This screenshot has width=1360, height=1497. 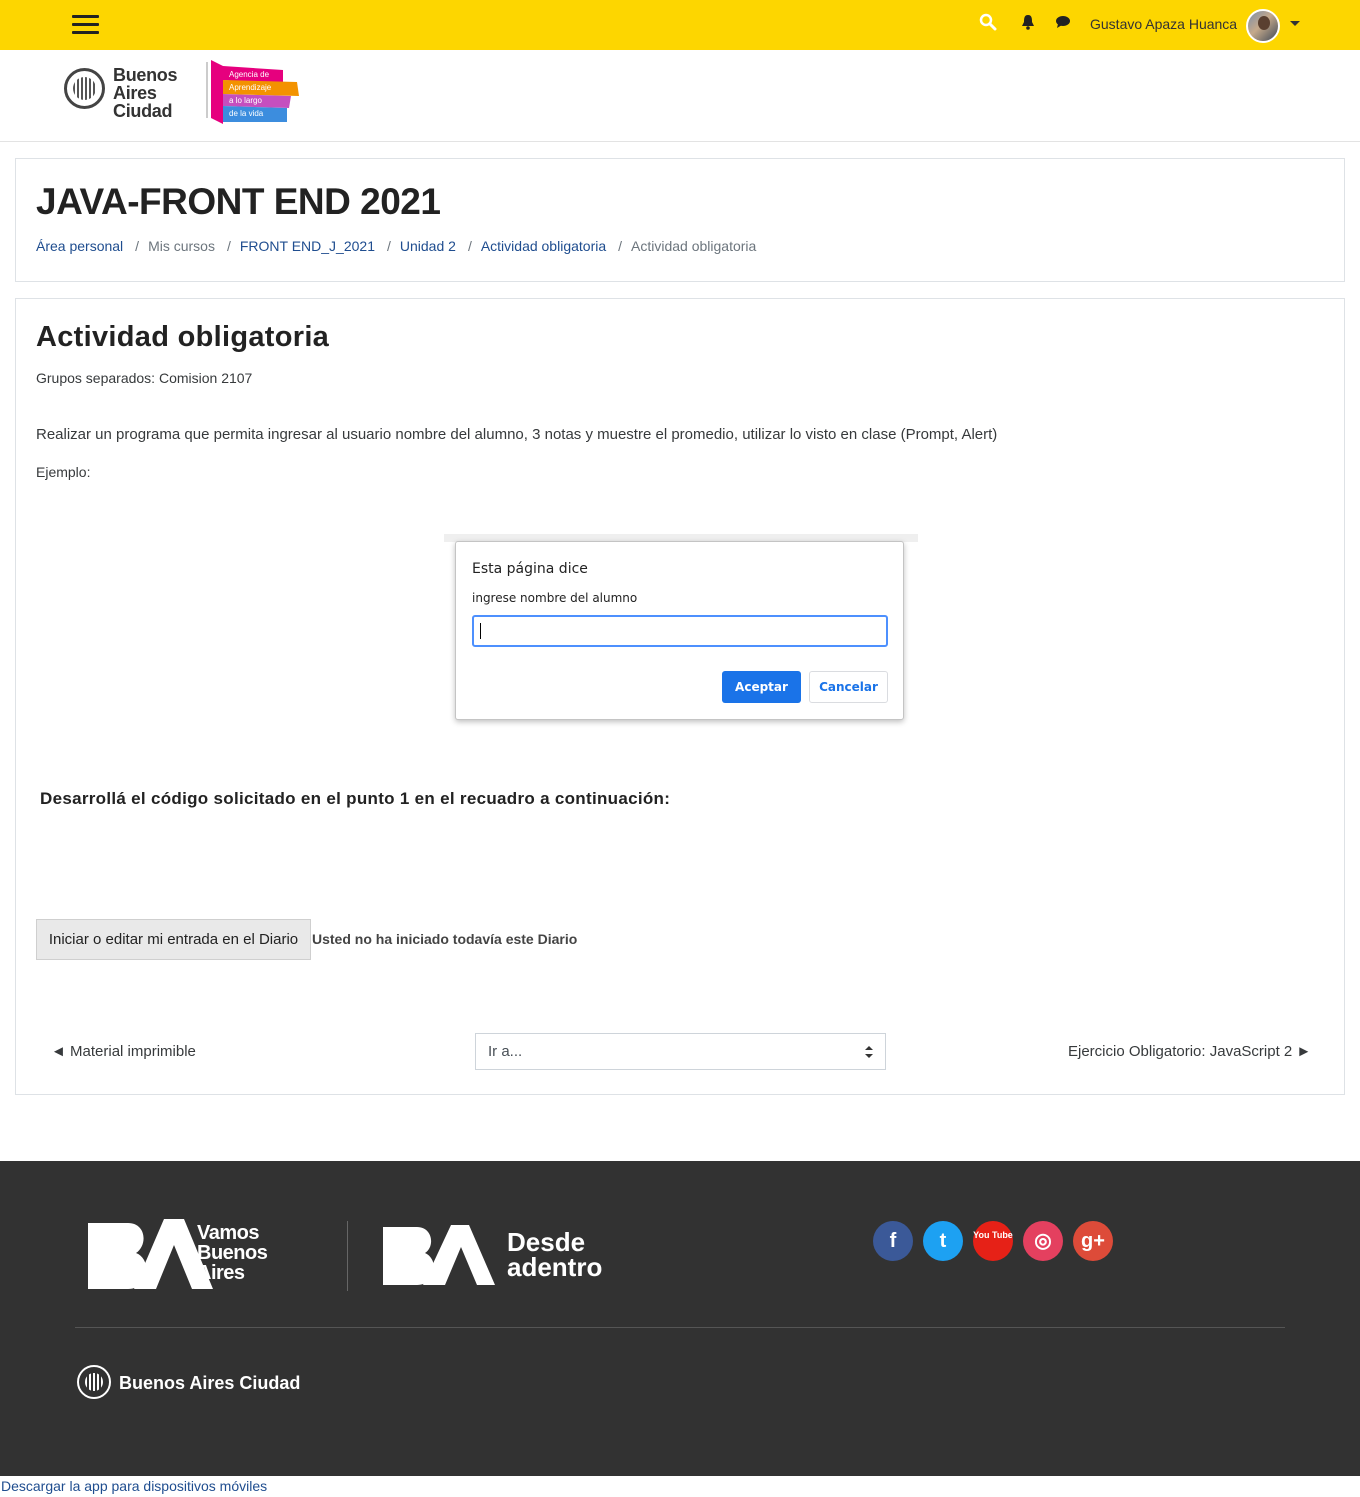 What do you see at coordinates (84, 88) in the screenshot?
I see `city-seal-logo` at bounding box center [84, 88].